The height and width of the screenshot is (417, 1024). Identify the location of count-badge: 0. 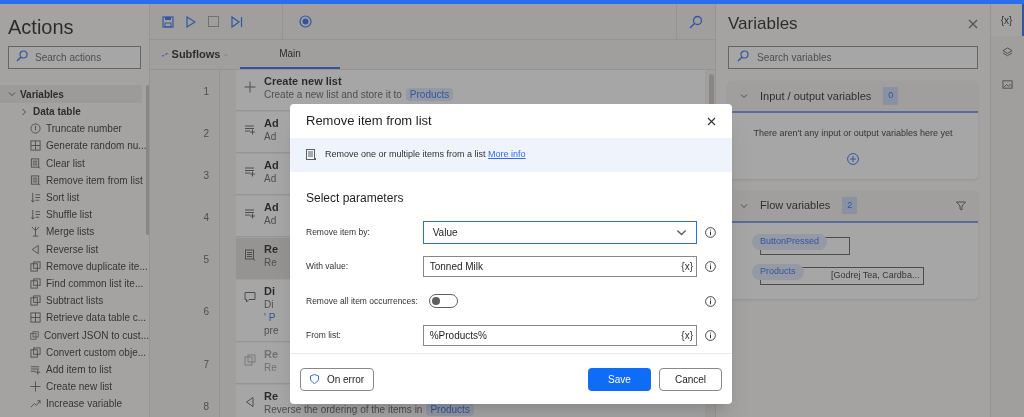
(891, 96).